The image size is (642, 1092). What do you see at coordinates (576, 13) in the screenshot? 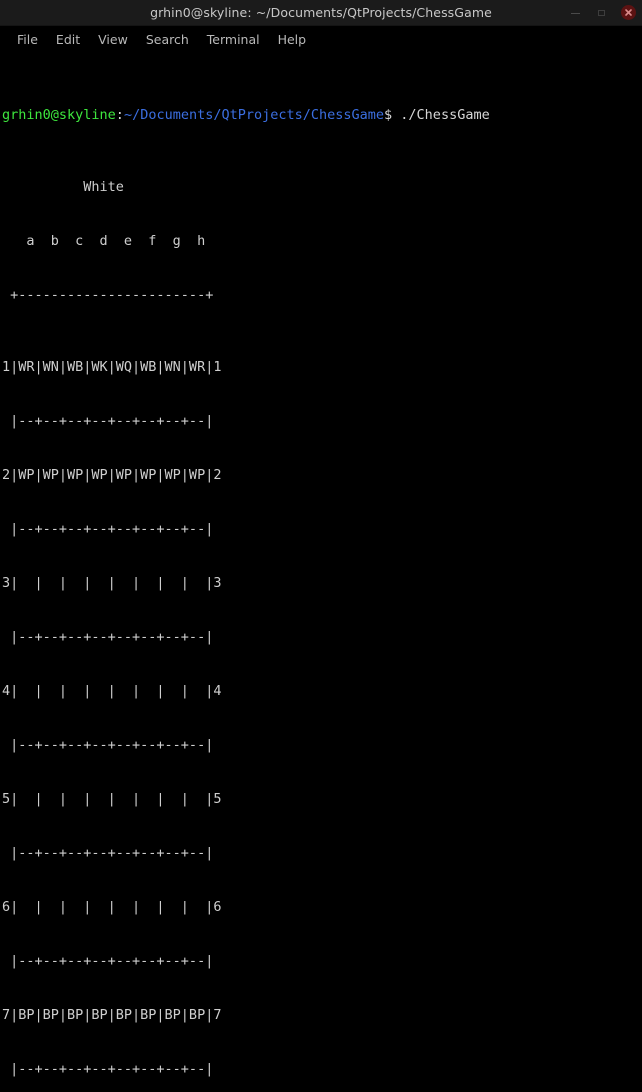
I see `minimize-icon` at bounding box center [576, 13].